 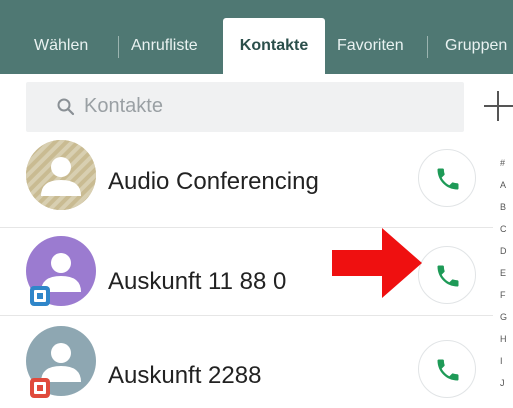 I want to click on index-letter: F, so click(x=506, y=295).